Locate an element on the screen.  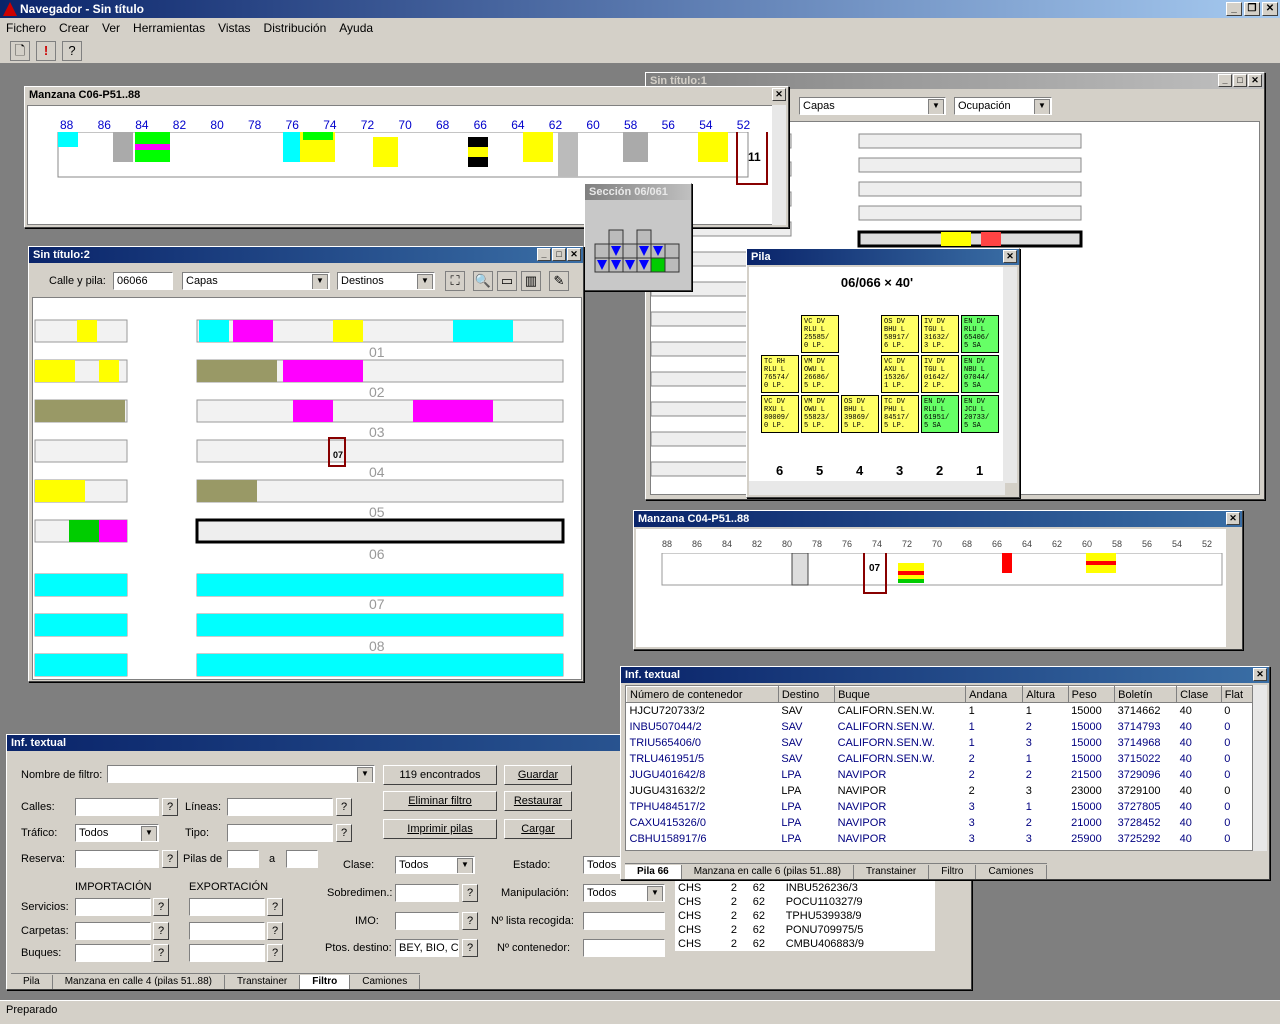
menu-crear: Crear is located at coordinates (74, 28).